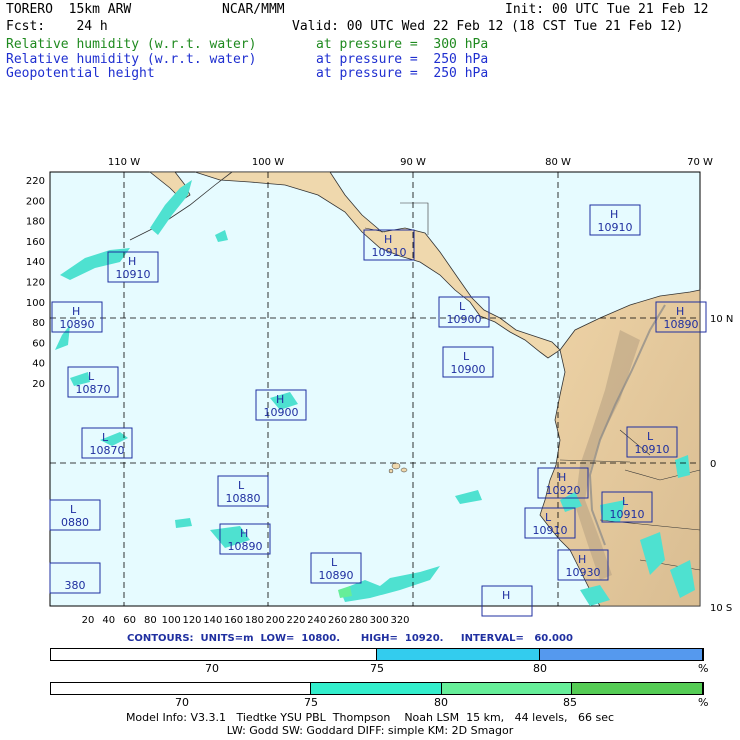 The height and width of the screenshot is (740, 740). What do you see at coordinates (295, 620) in the screenshot?
I see `bottom-tick-label: 220` at bounding box center [295, 620].